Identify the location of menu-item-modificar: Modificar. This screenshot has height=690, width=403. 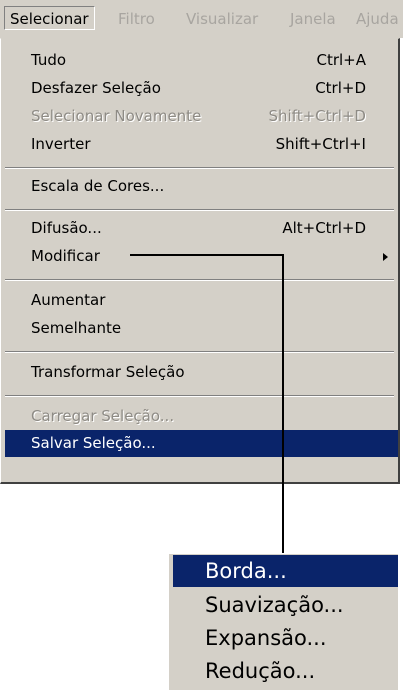
(201, 256).